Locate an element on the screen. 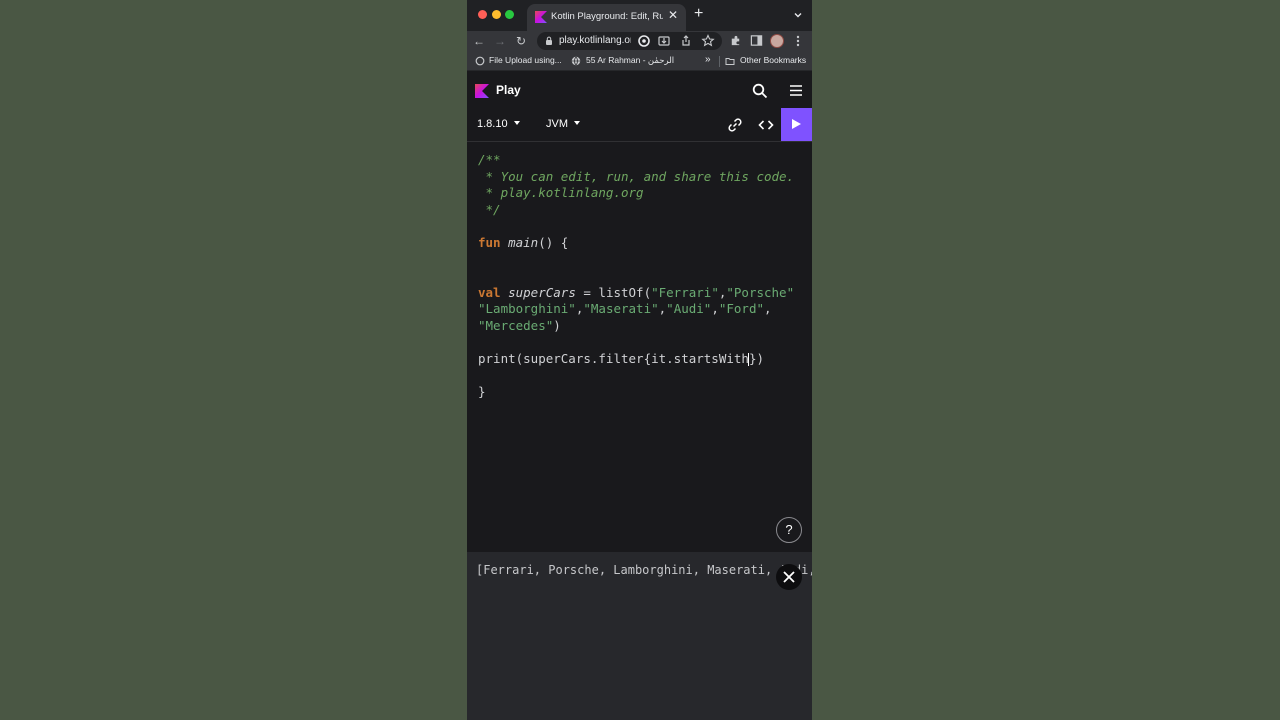 This screenshot has width=1280, height=720. string-literal: "Audi" is located at coordinates (689, 309).